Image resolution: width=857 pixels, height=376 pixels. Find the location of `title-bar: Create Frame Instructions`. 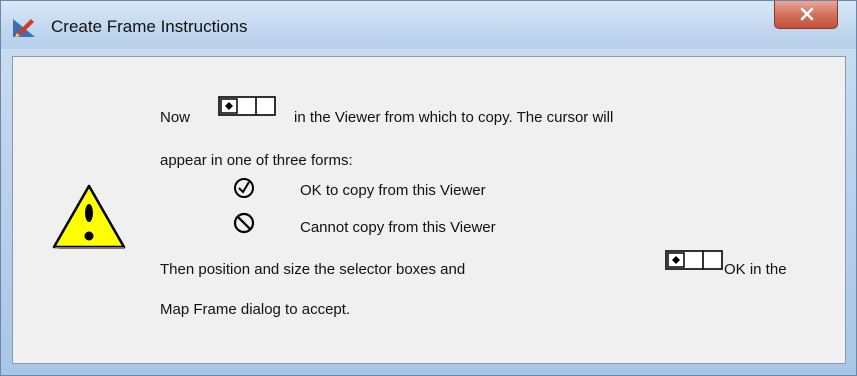

title-bar: Create Frame Instructions is located at coordinates (428, 25).